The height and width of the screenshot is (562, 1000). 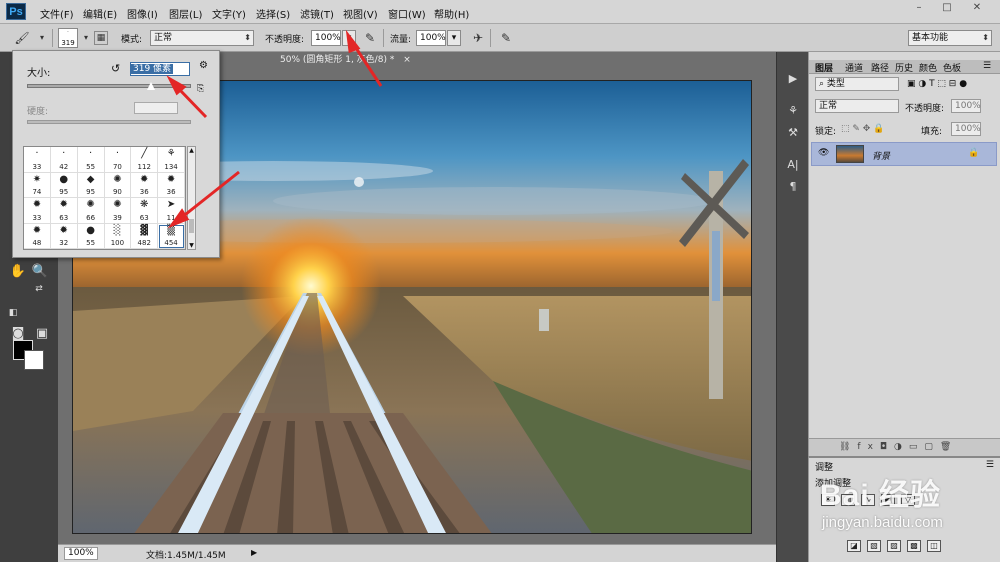 I want to click on brush-preset-cell: ⚘ 134, so click(x=171, y=160).